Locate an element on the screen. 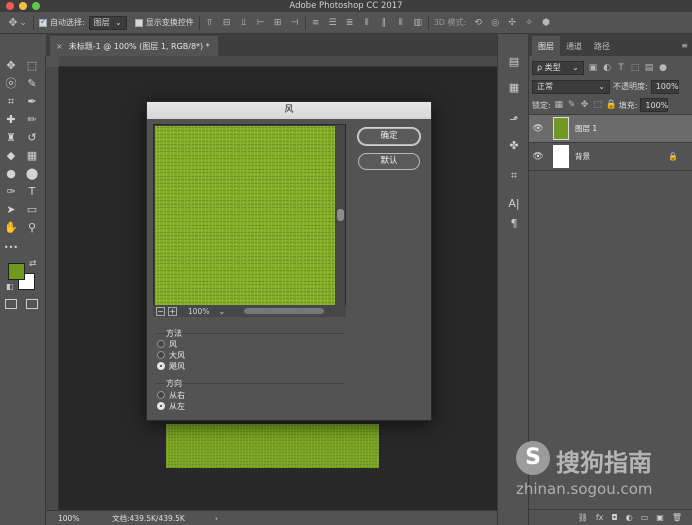  add-mask-icon: ◘ is located at coordinates (614, 517).